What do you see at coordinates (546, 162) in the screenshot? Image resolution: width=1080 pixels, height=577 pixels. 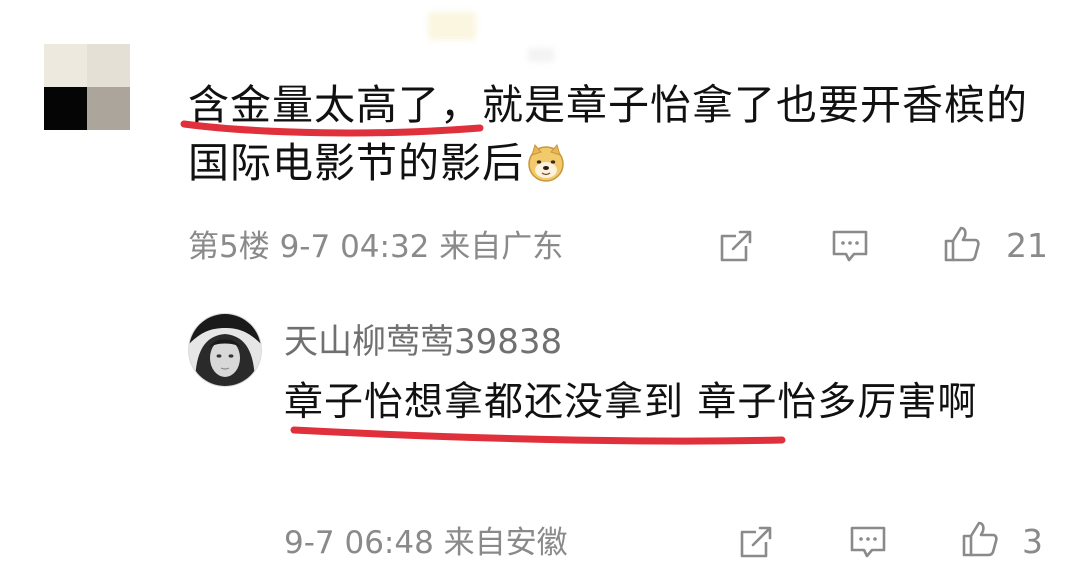 I see `doge-emoji-icon` at bounding box center [546, 162].